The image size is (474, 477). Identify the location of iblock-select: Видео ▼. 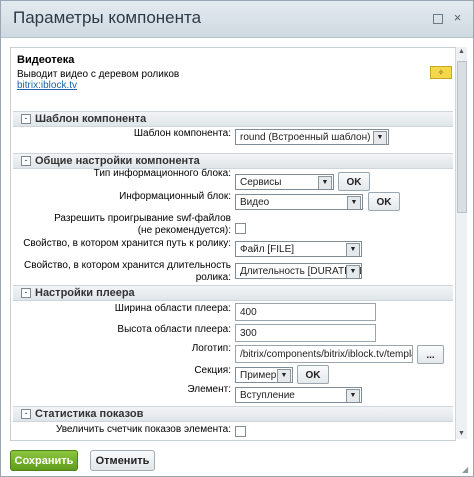
(299, 202).